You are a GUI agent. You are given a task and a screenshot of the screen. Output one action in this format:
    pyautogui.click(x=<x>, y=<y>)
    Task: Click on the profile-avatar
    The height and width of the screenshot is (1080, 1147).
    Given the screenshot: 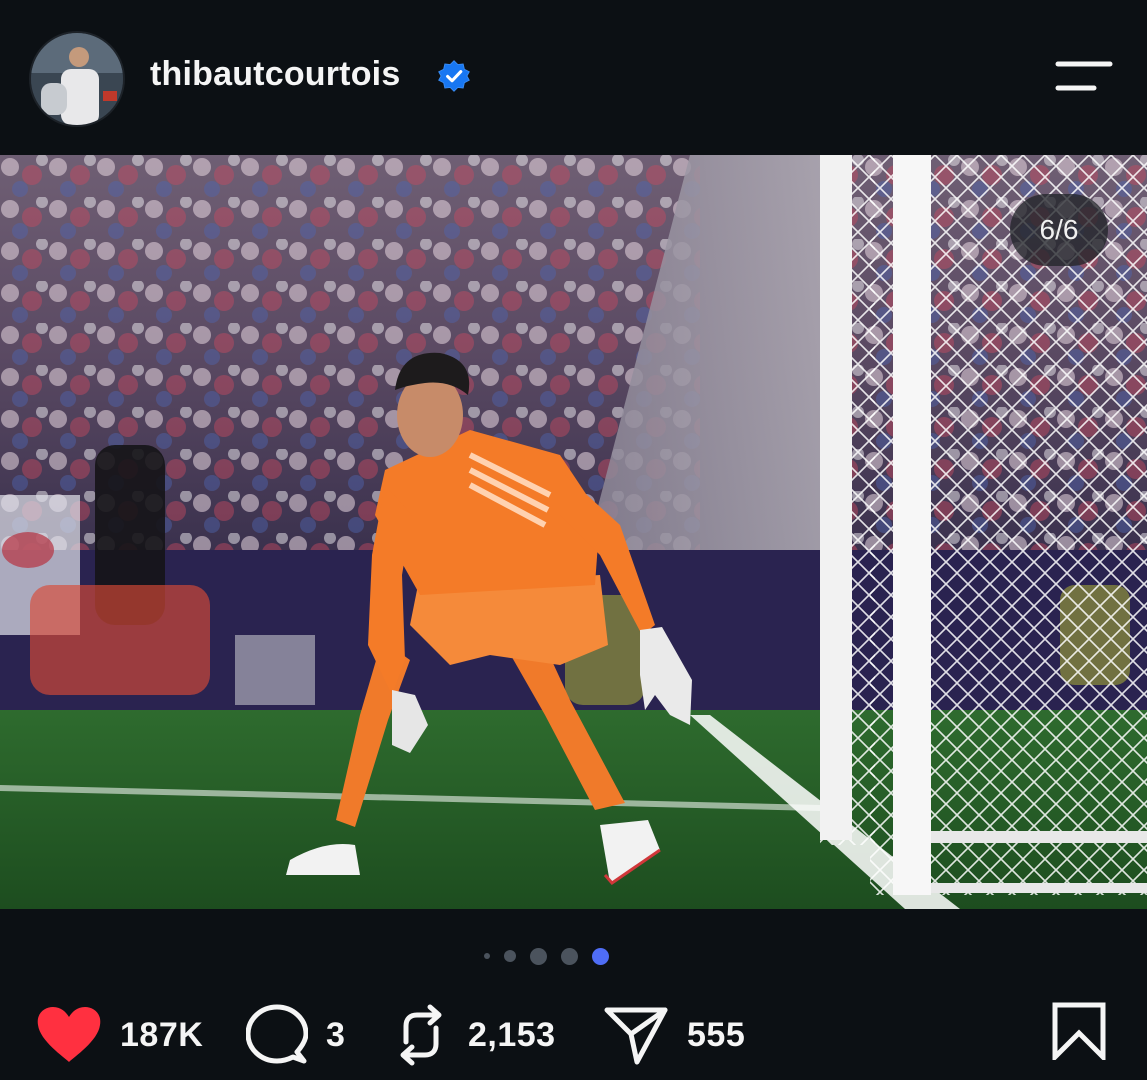 What is the action you would take?
    pyautogui.click(x=77, y=79)
    